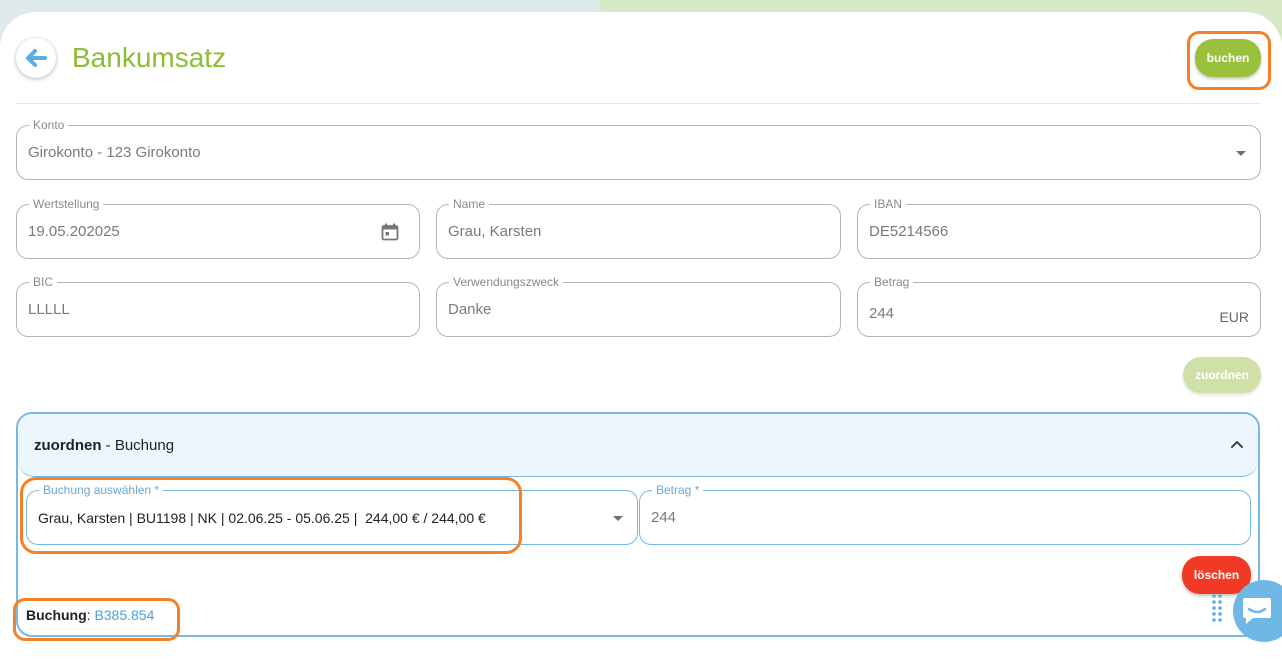 This screenshot has height=672, width=1282. What do you see at coordinates (218, 306) in the screenshot?
I see `bic-field: BIC LLLLL` at bounding box center [218, 306].